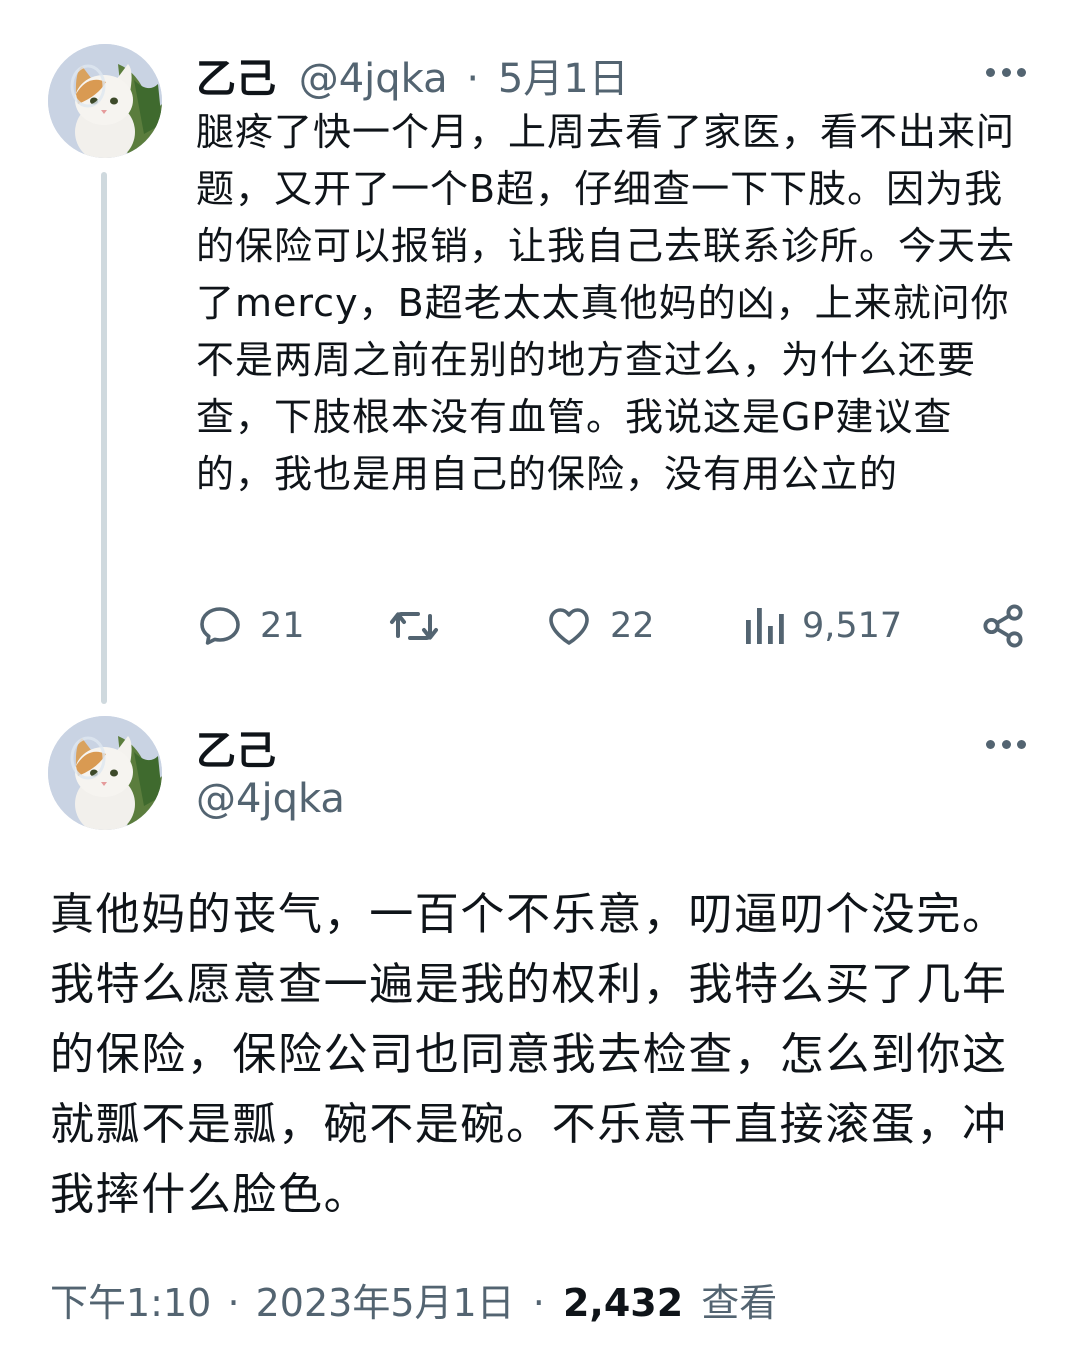  I want to click on like-count: 22, so click(632, 626).